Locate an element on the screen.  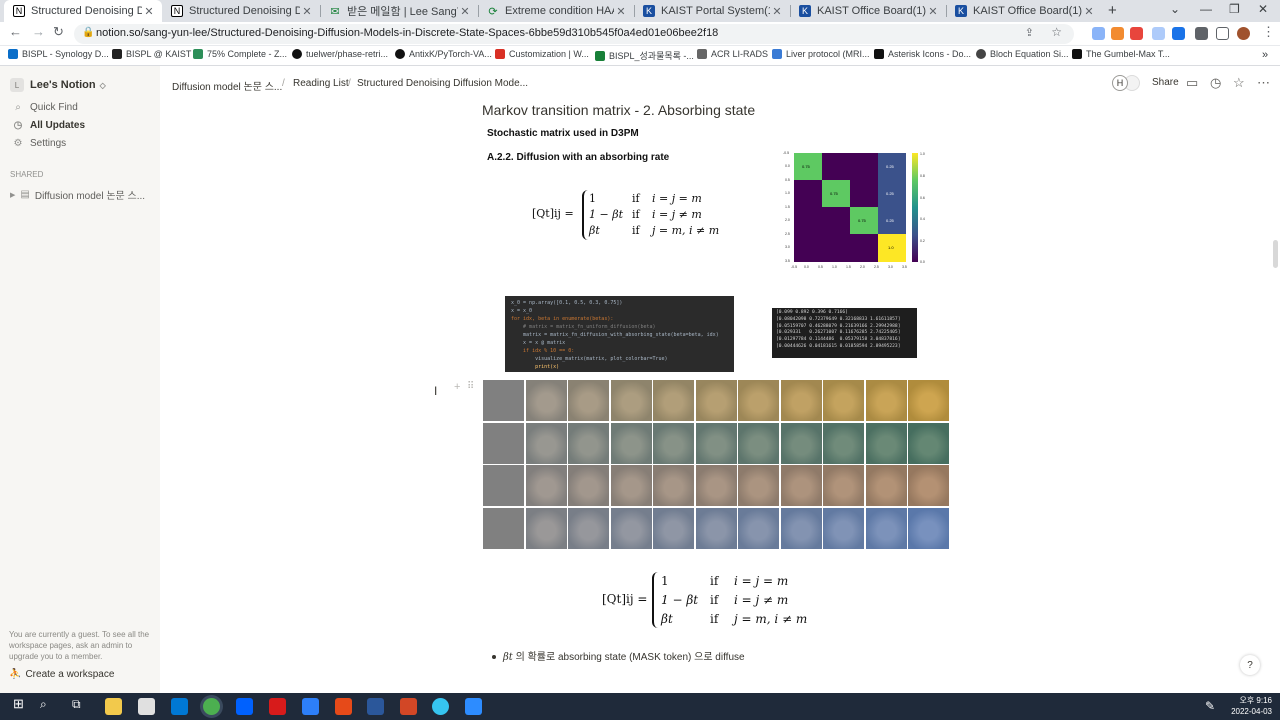
zoom-icon is located at coordinates (473, 706).